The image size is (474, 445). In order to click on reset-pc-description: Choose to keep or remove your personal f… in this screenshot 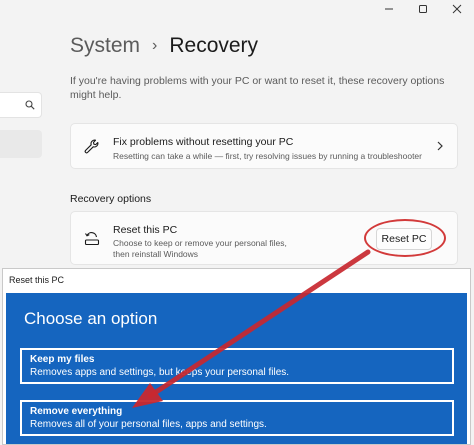, I will do `click(200, 248)`.